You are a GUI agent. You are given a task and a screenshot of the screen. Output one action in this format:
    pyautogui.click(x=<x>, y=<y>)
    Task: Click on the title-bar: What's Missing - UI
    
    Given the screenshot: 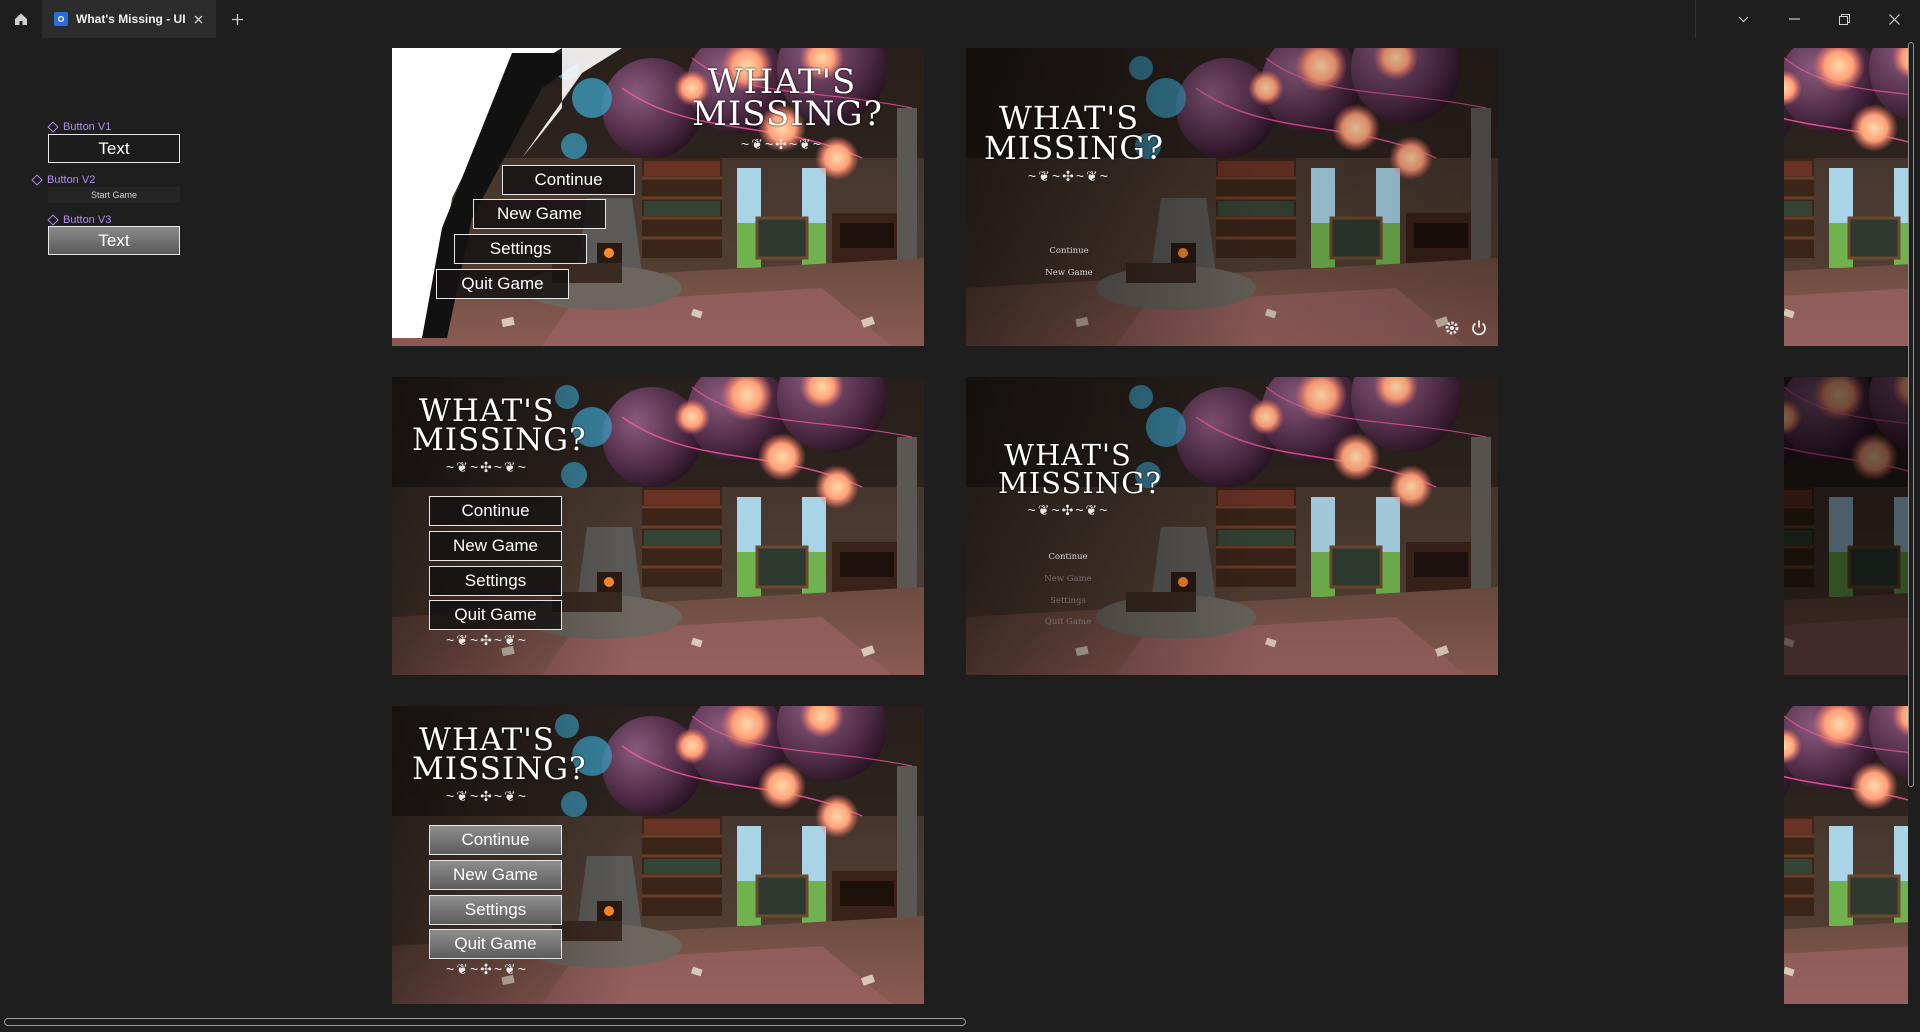 What is the action you would take?
    pyautogui.click(x=960, y=19)
    